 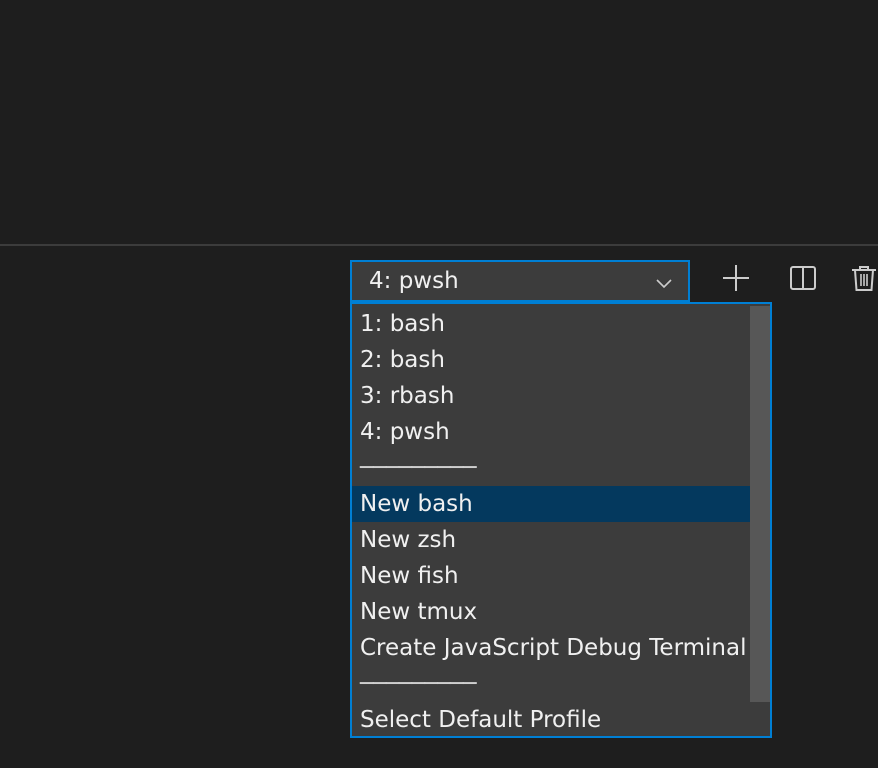 I want to click on new-terminal-button, so click(x=736, y=280).